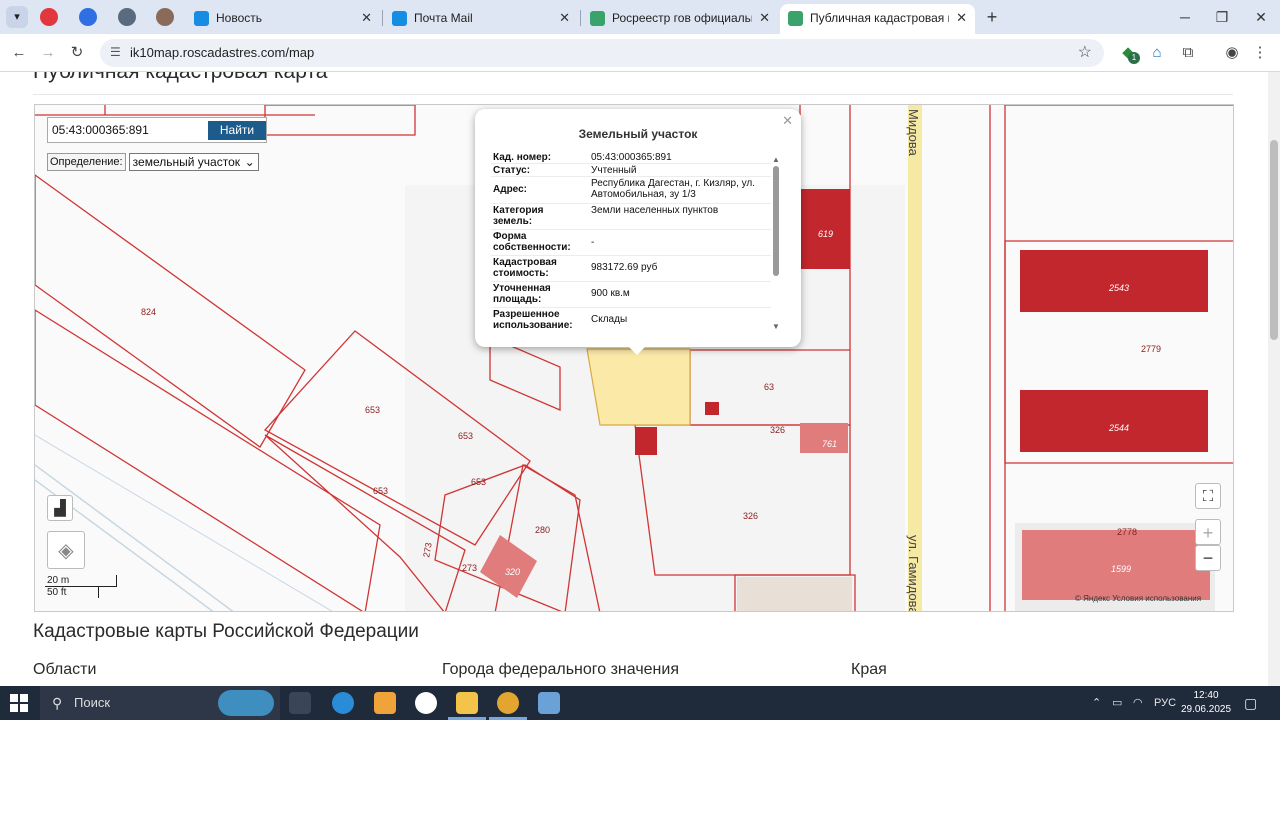 This screenshot has height=827, width=1280. I want to click on rosreestr-icon, so click(597, 18).